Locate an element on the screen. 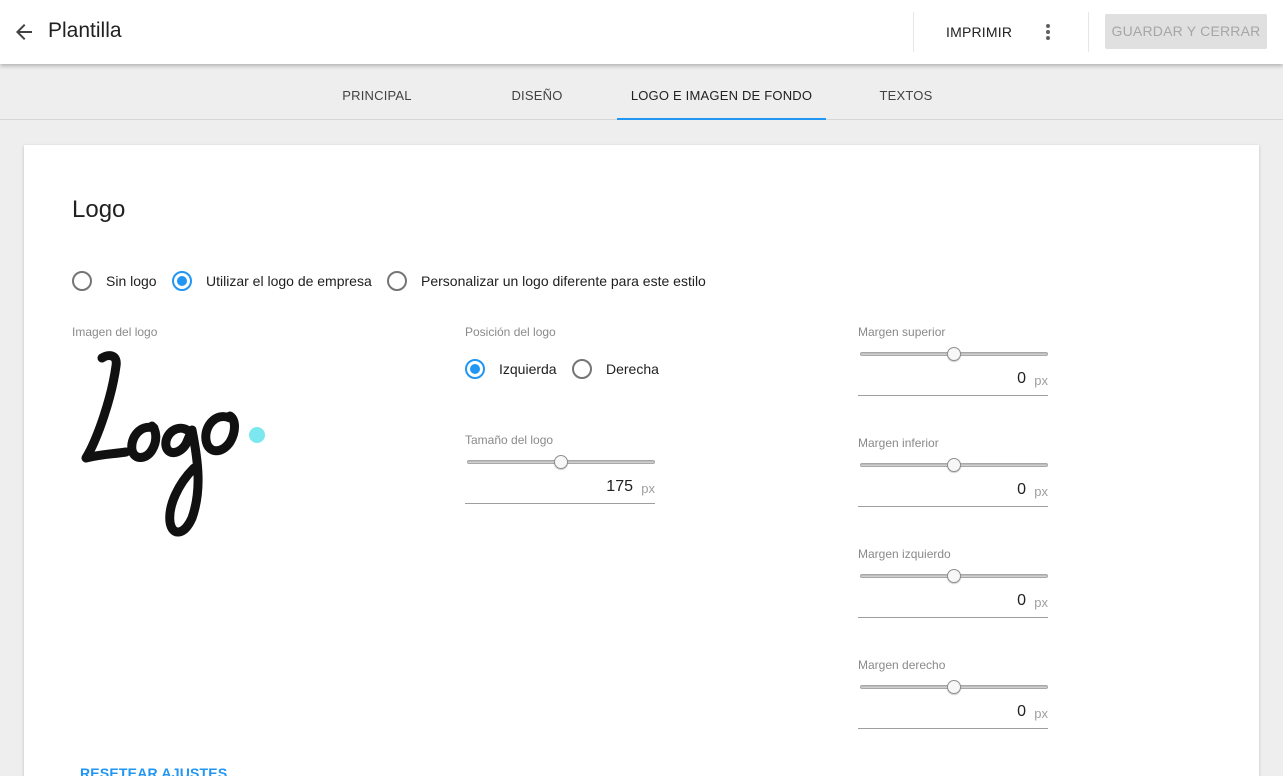  margin-left-slider is located at coordinates (954, 576).